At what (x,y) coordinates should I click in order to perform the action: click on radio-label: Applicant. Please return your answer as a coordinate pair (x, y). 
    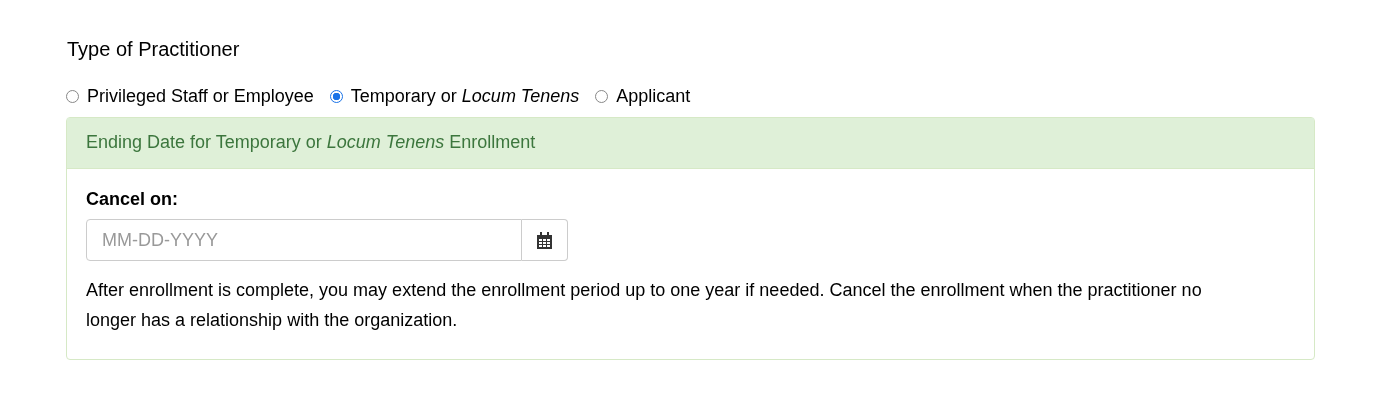
    Looking at the image, I should click on (653, 96).